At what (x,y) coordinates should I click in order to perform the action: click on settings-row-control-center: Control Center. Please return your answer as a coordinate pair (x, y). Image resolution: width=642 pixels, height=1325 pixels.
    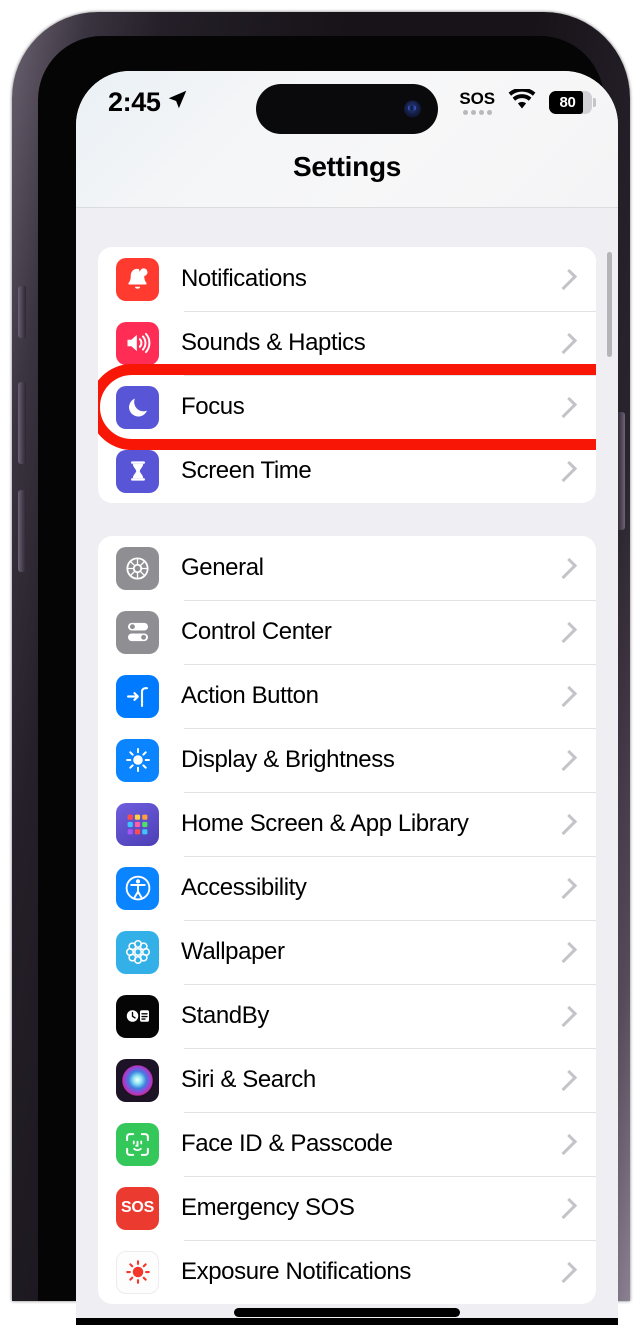
    Looking at the image, I should click on (347, 632).